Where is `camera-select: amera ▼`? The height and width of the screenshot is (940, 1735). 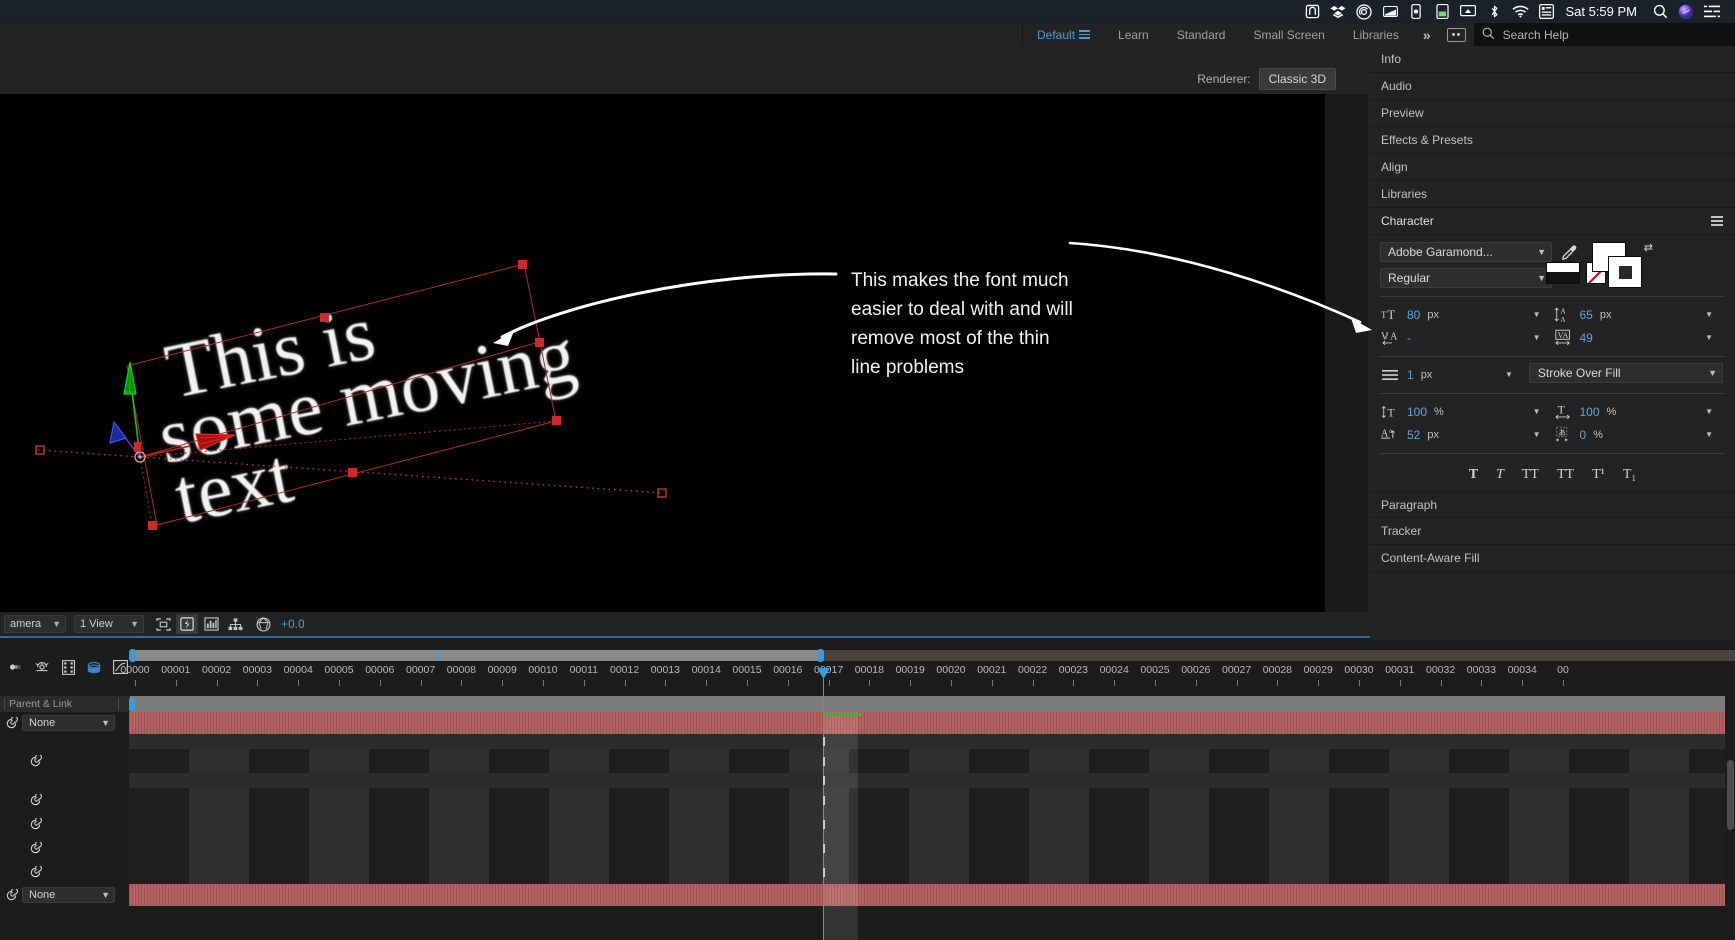 camera-select: amera ▼ is located at coordinates (35, 624).